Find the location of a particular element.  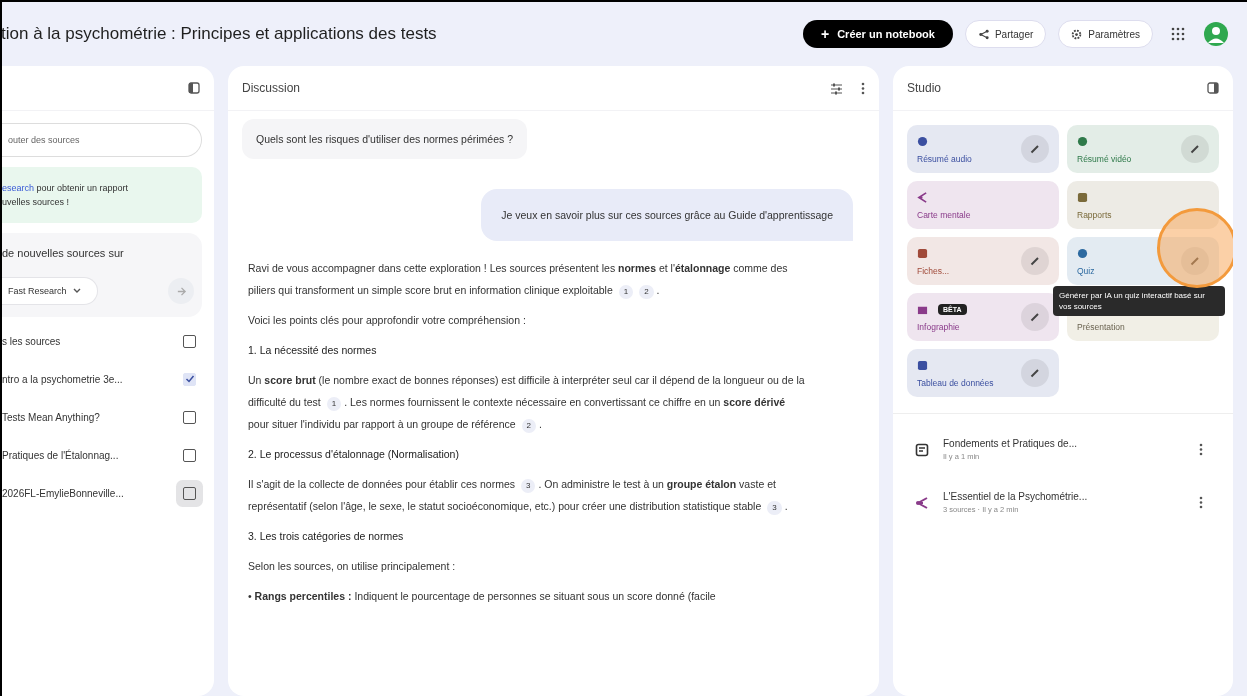

tool-label: Présentation is located at coordinates (1101, 326).